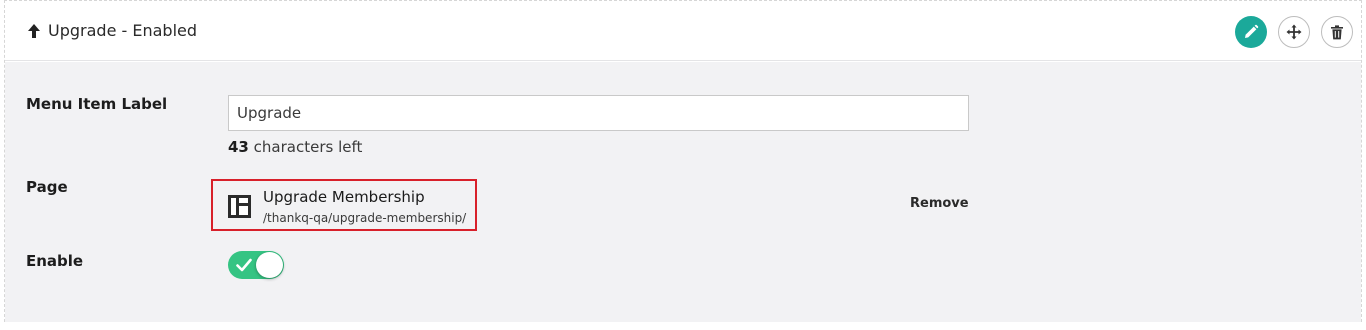 Image resolution: width=1366 pixels, height=330 pixels. I want to click on check-icon, so click(244, 265).